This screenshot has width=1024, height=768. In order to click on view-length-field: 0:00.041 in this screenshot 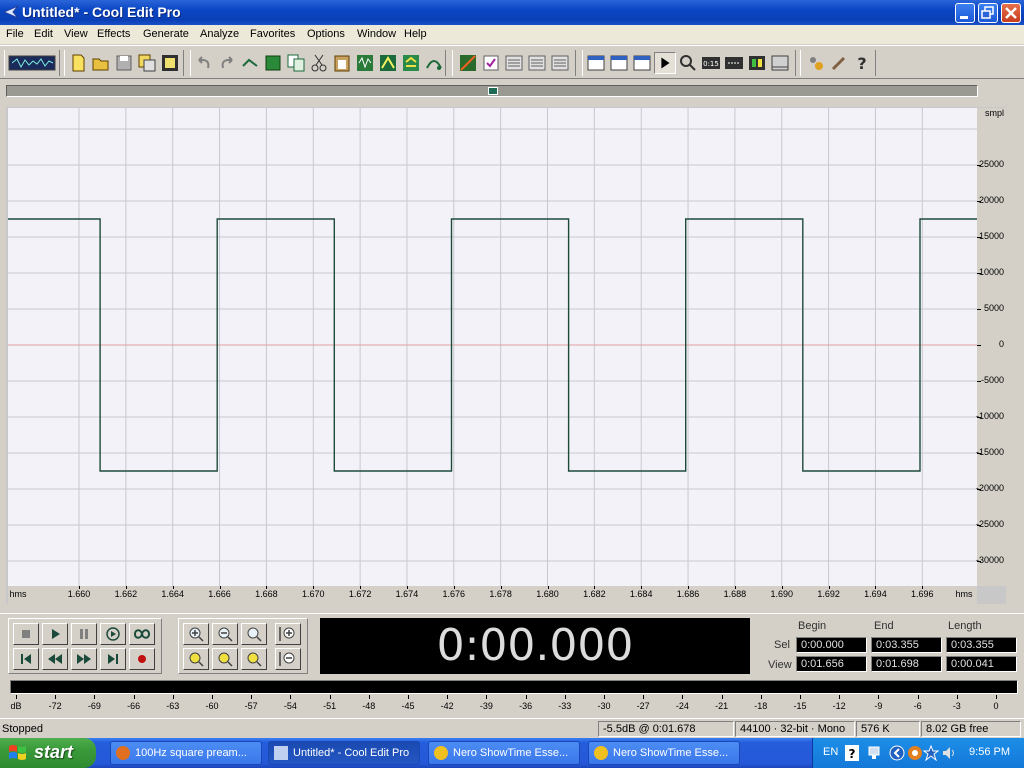, I will do `click(981, 664)`.